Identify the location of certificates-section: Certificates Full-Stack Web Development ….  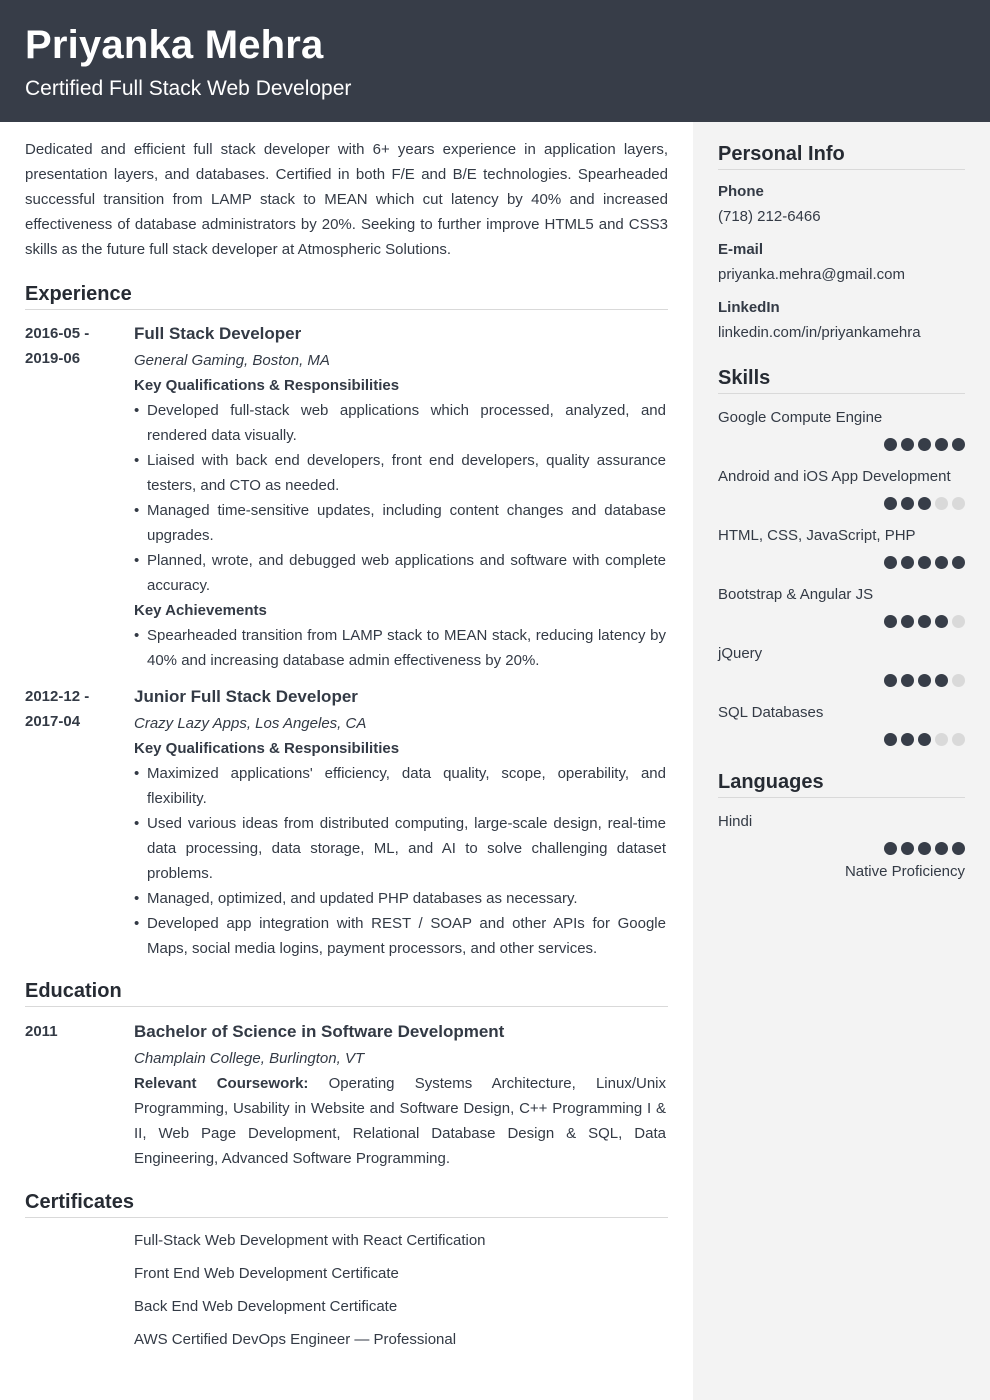
(346, 1276).